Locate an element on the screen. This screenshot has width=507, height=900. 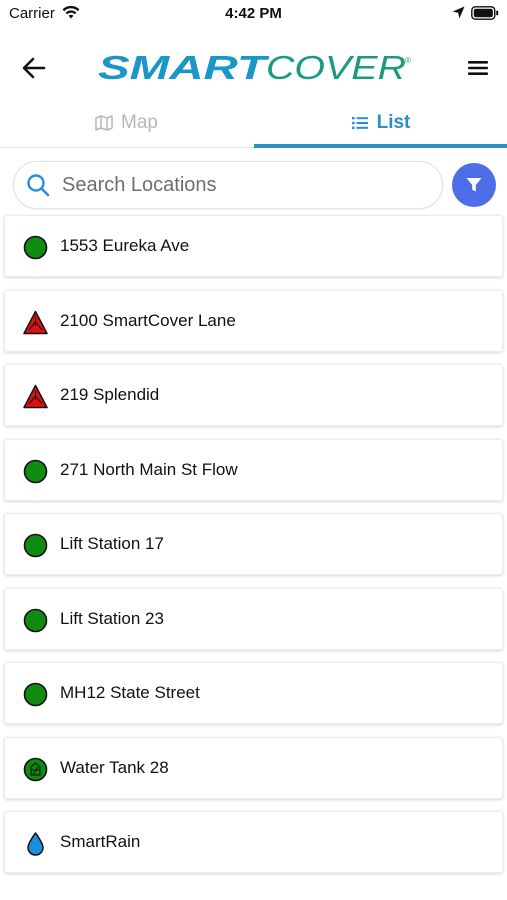
location-name: 271 North Main St Flow is located at coordinates (149, 469).